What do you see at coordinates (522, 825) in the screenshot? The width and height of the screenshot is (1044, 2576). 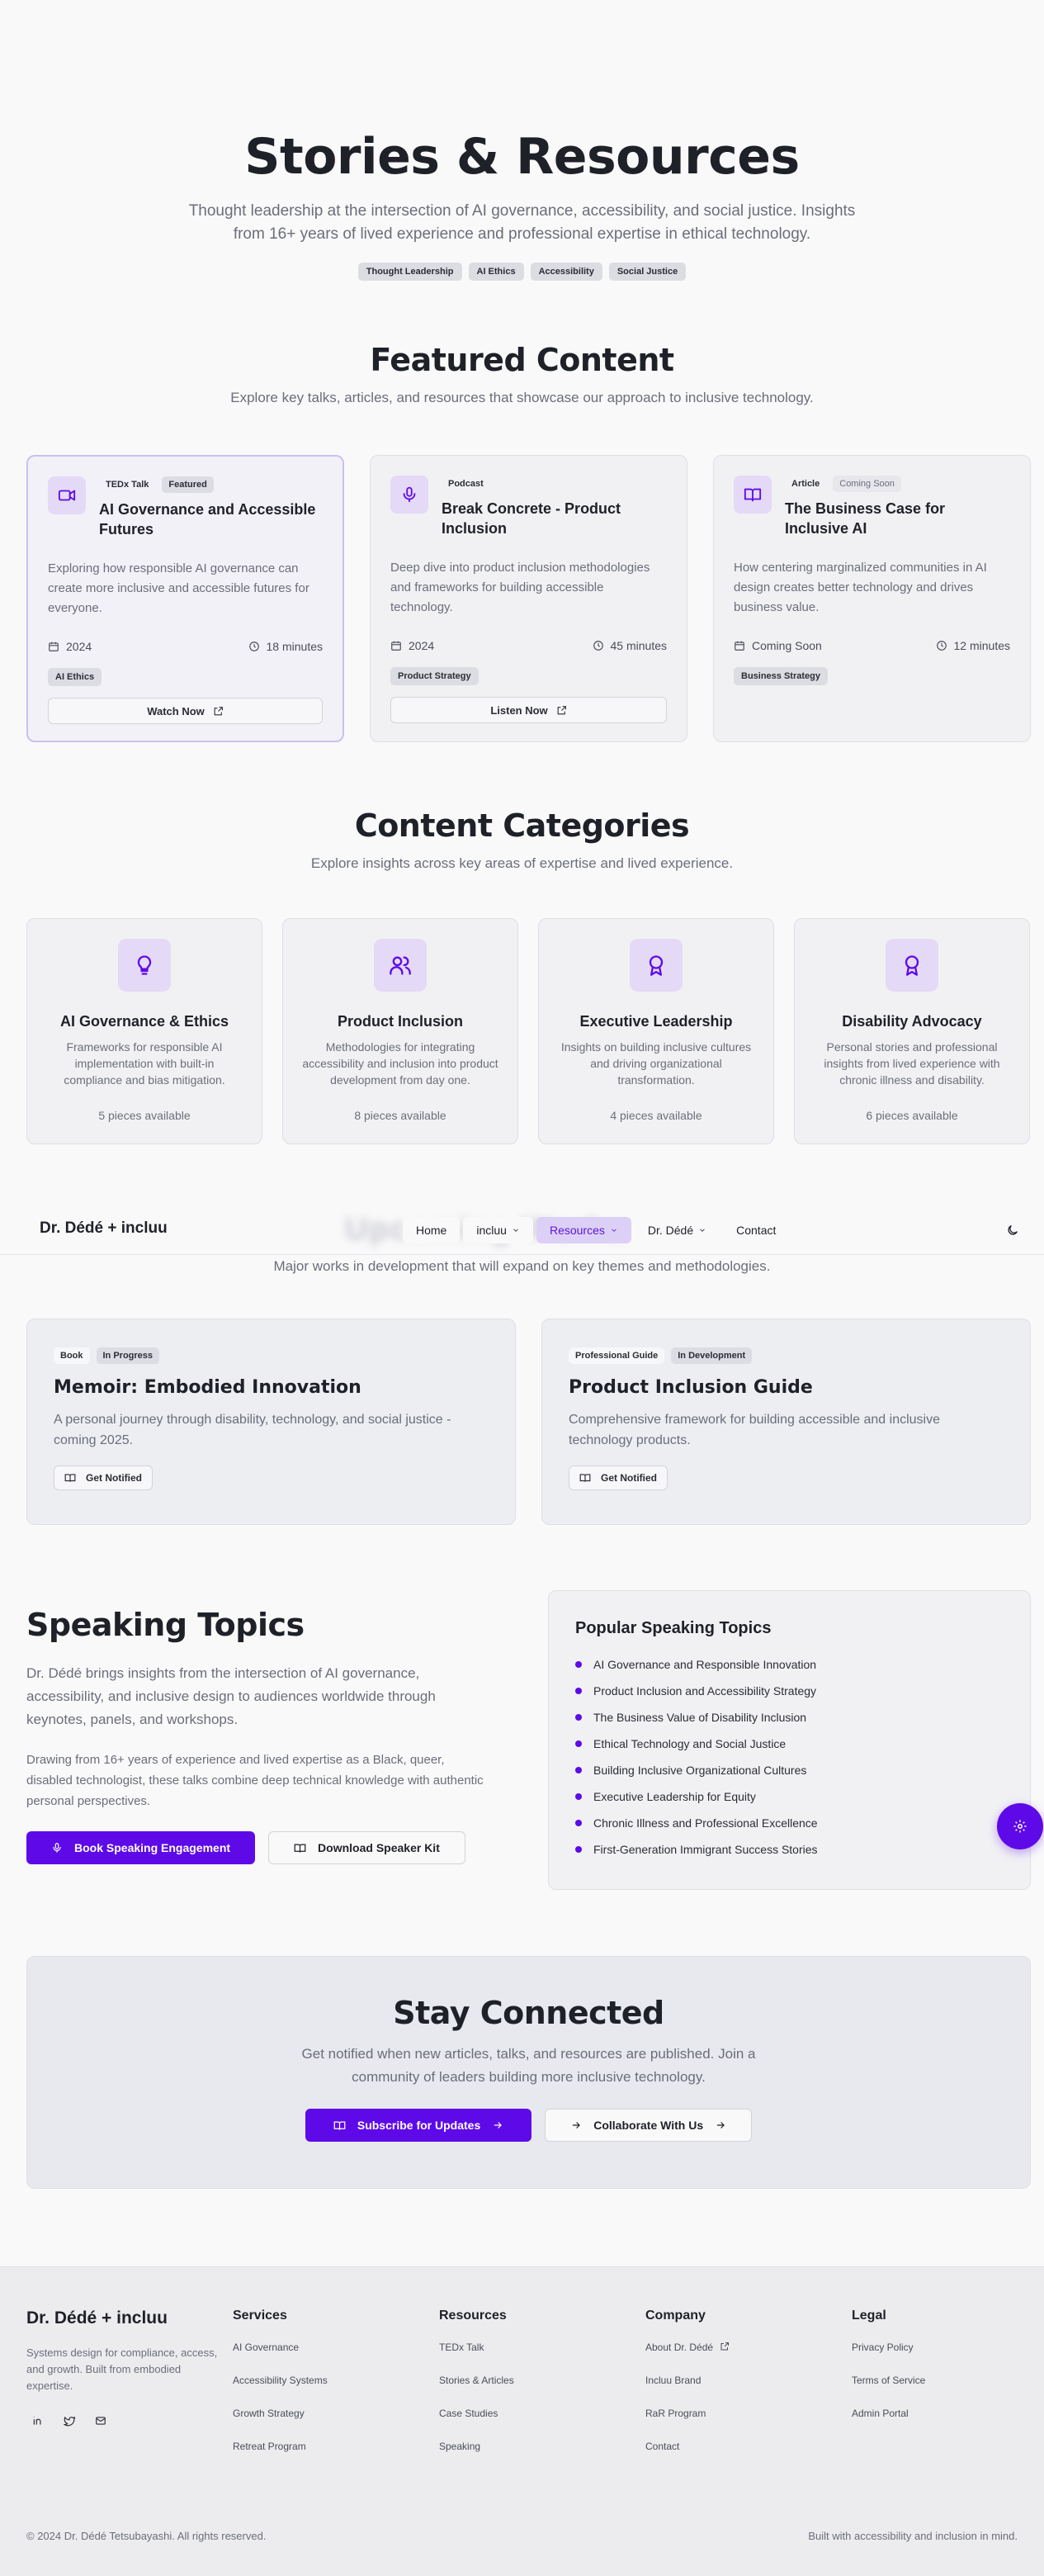 I see `categories-title: Content Categories` at bounding box center [522, 825].